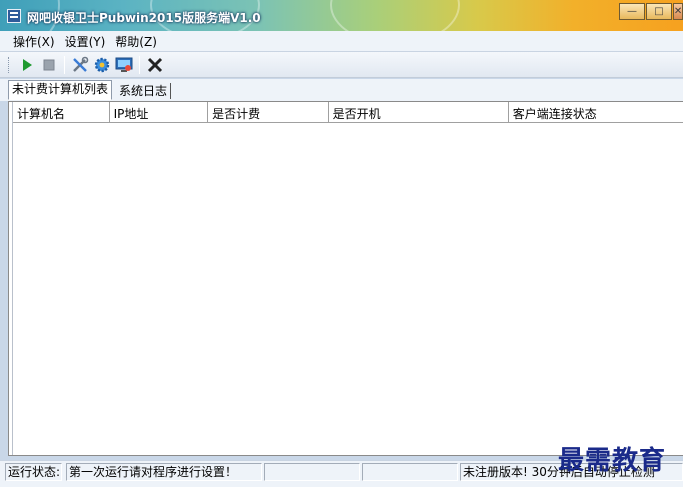 This screenshot has width=683, height=487. I want to click on title-bar-decoration, so click(395, 15).